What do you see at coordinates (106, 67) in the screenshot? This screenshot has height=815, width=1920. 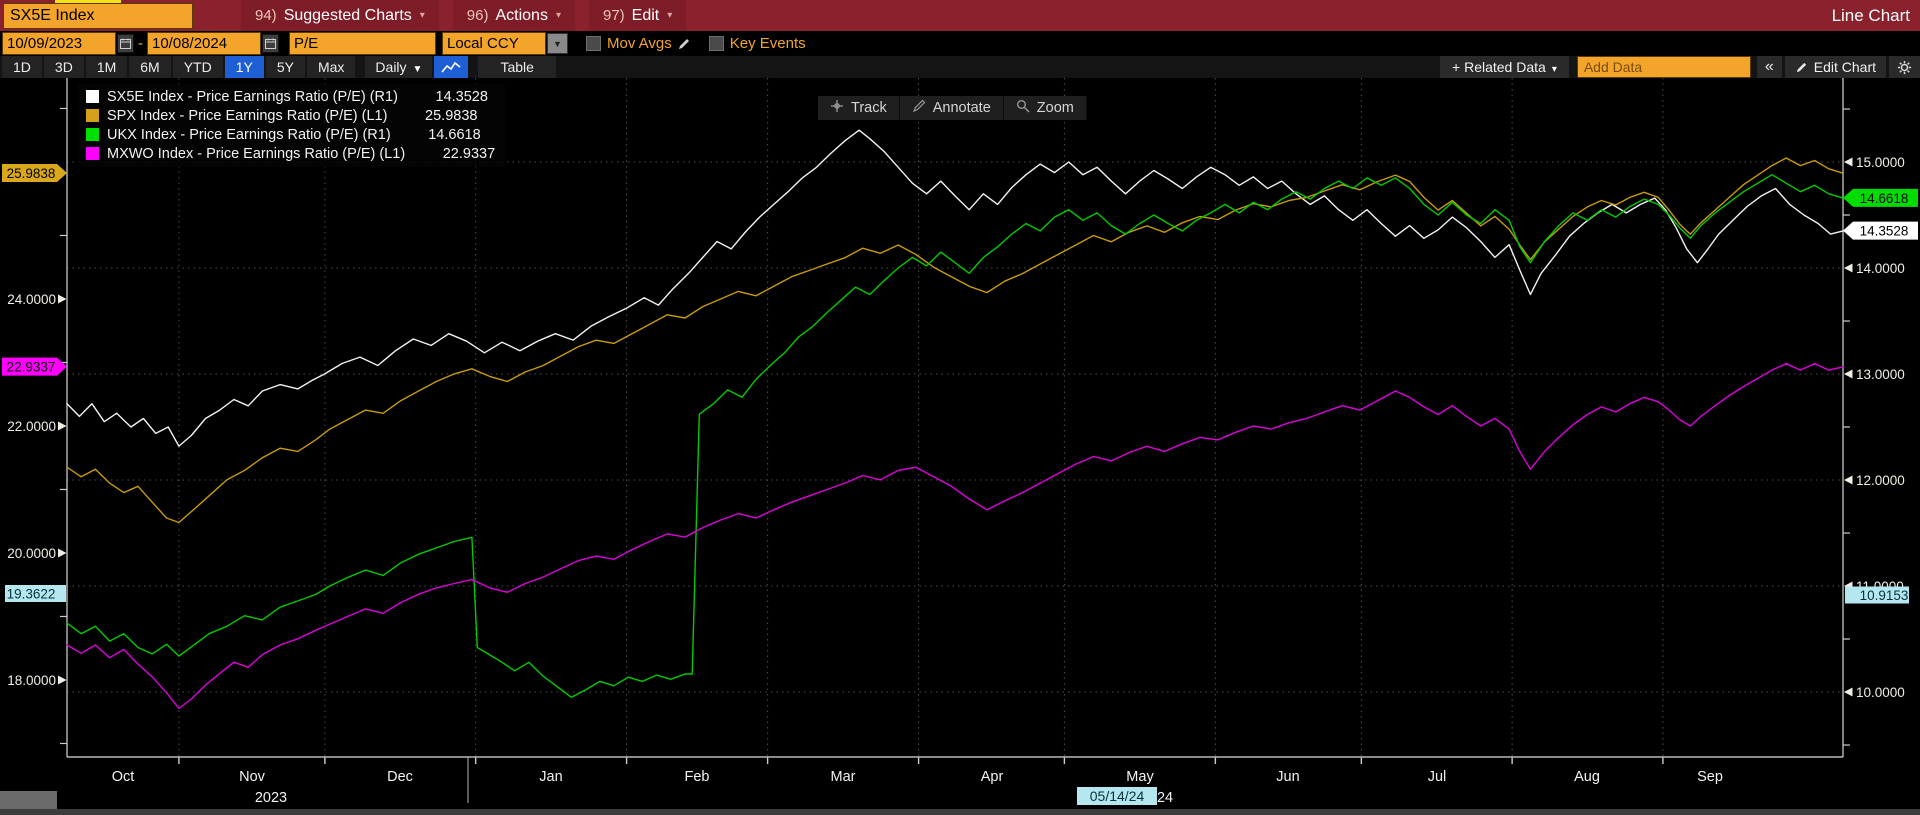 I see `period-tab-1m: 1M` at bounding box center [106, 67].